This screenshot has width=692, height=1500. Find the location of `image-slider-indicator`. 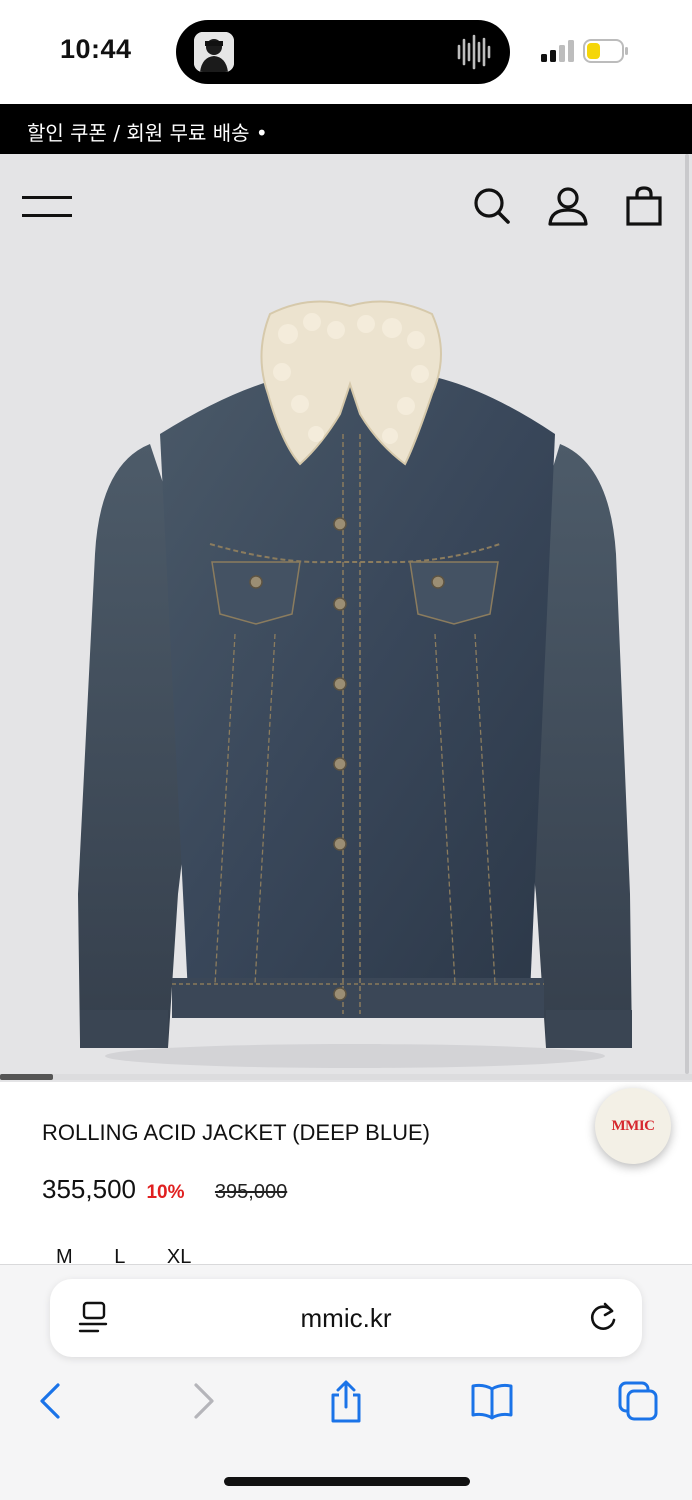

image-slider-indicator is located at coordinates (346, 1077).